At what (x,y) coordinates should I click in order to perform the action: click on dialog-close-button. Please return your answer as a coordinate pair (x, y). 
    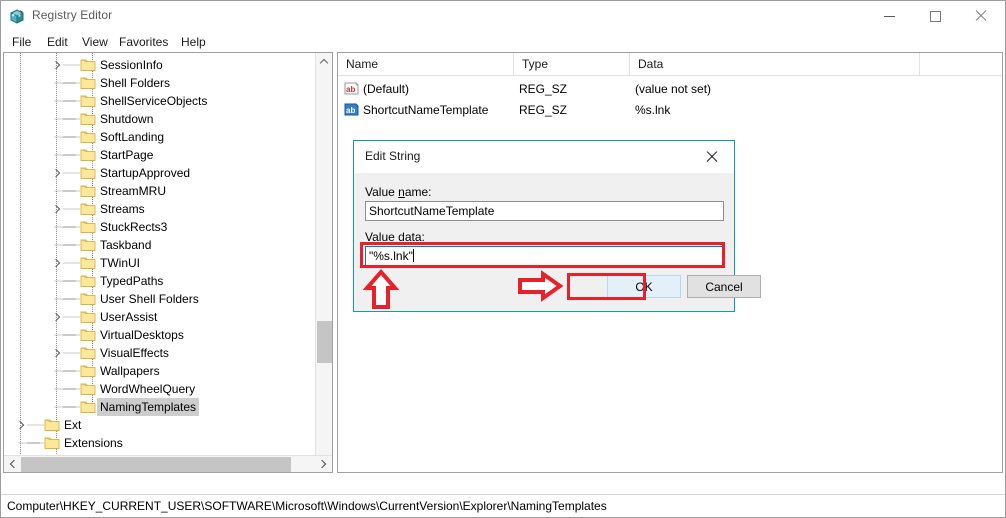
    Looking at the image, I should click on (712, 156).